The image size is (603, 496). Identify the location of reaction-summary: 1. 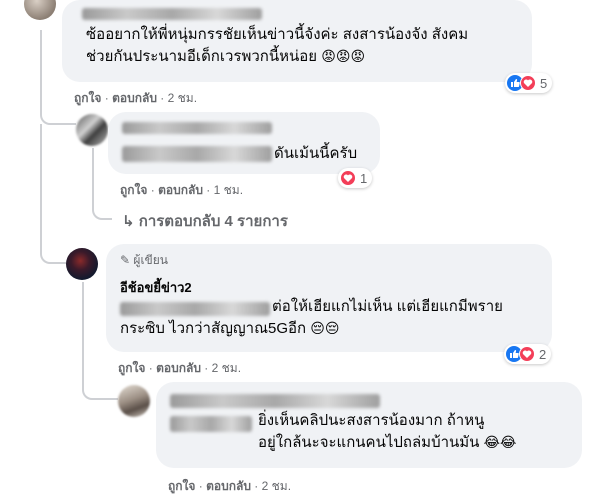
(355, 178).